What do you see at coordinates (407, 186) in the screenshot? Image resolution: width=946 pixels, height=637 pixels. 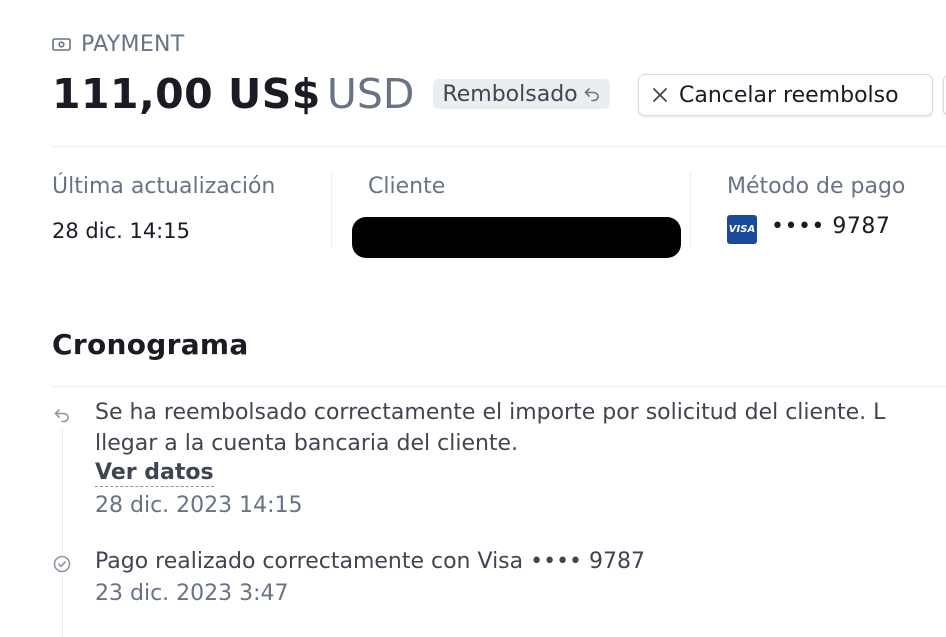 I see `customer-label: Cliente` at bounding box center [407, 186].